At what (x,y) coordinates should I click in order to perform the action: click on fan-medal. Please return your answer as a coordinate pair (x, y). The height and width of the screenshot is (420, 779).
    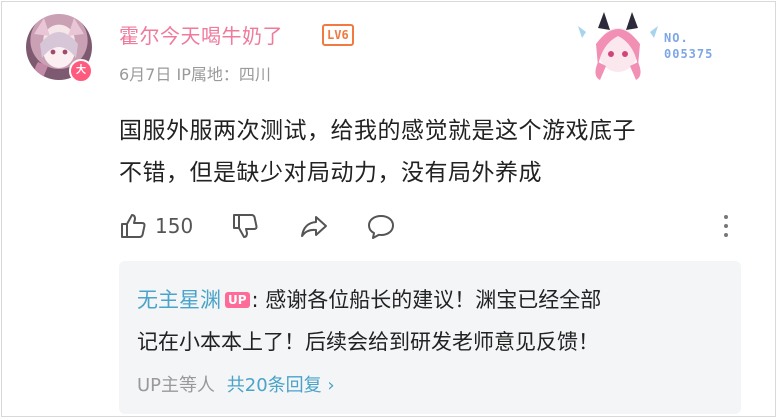
    Looking at the image, I should click on (618, 45).